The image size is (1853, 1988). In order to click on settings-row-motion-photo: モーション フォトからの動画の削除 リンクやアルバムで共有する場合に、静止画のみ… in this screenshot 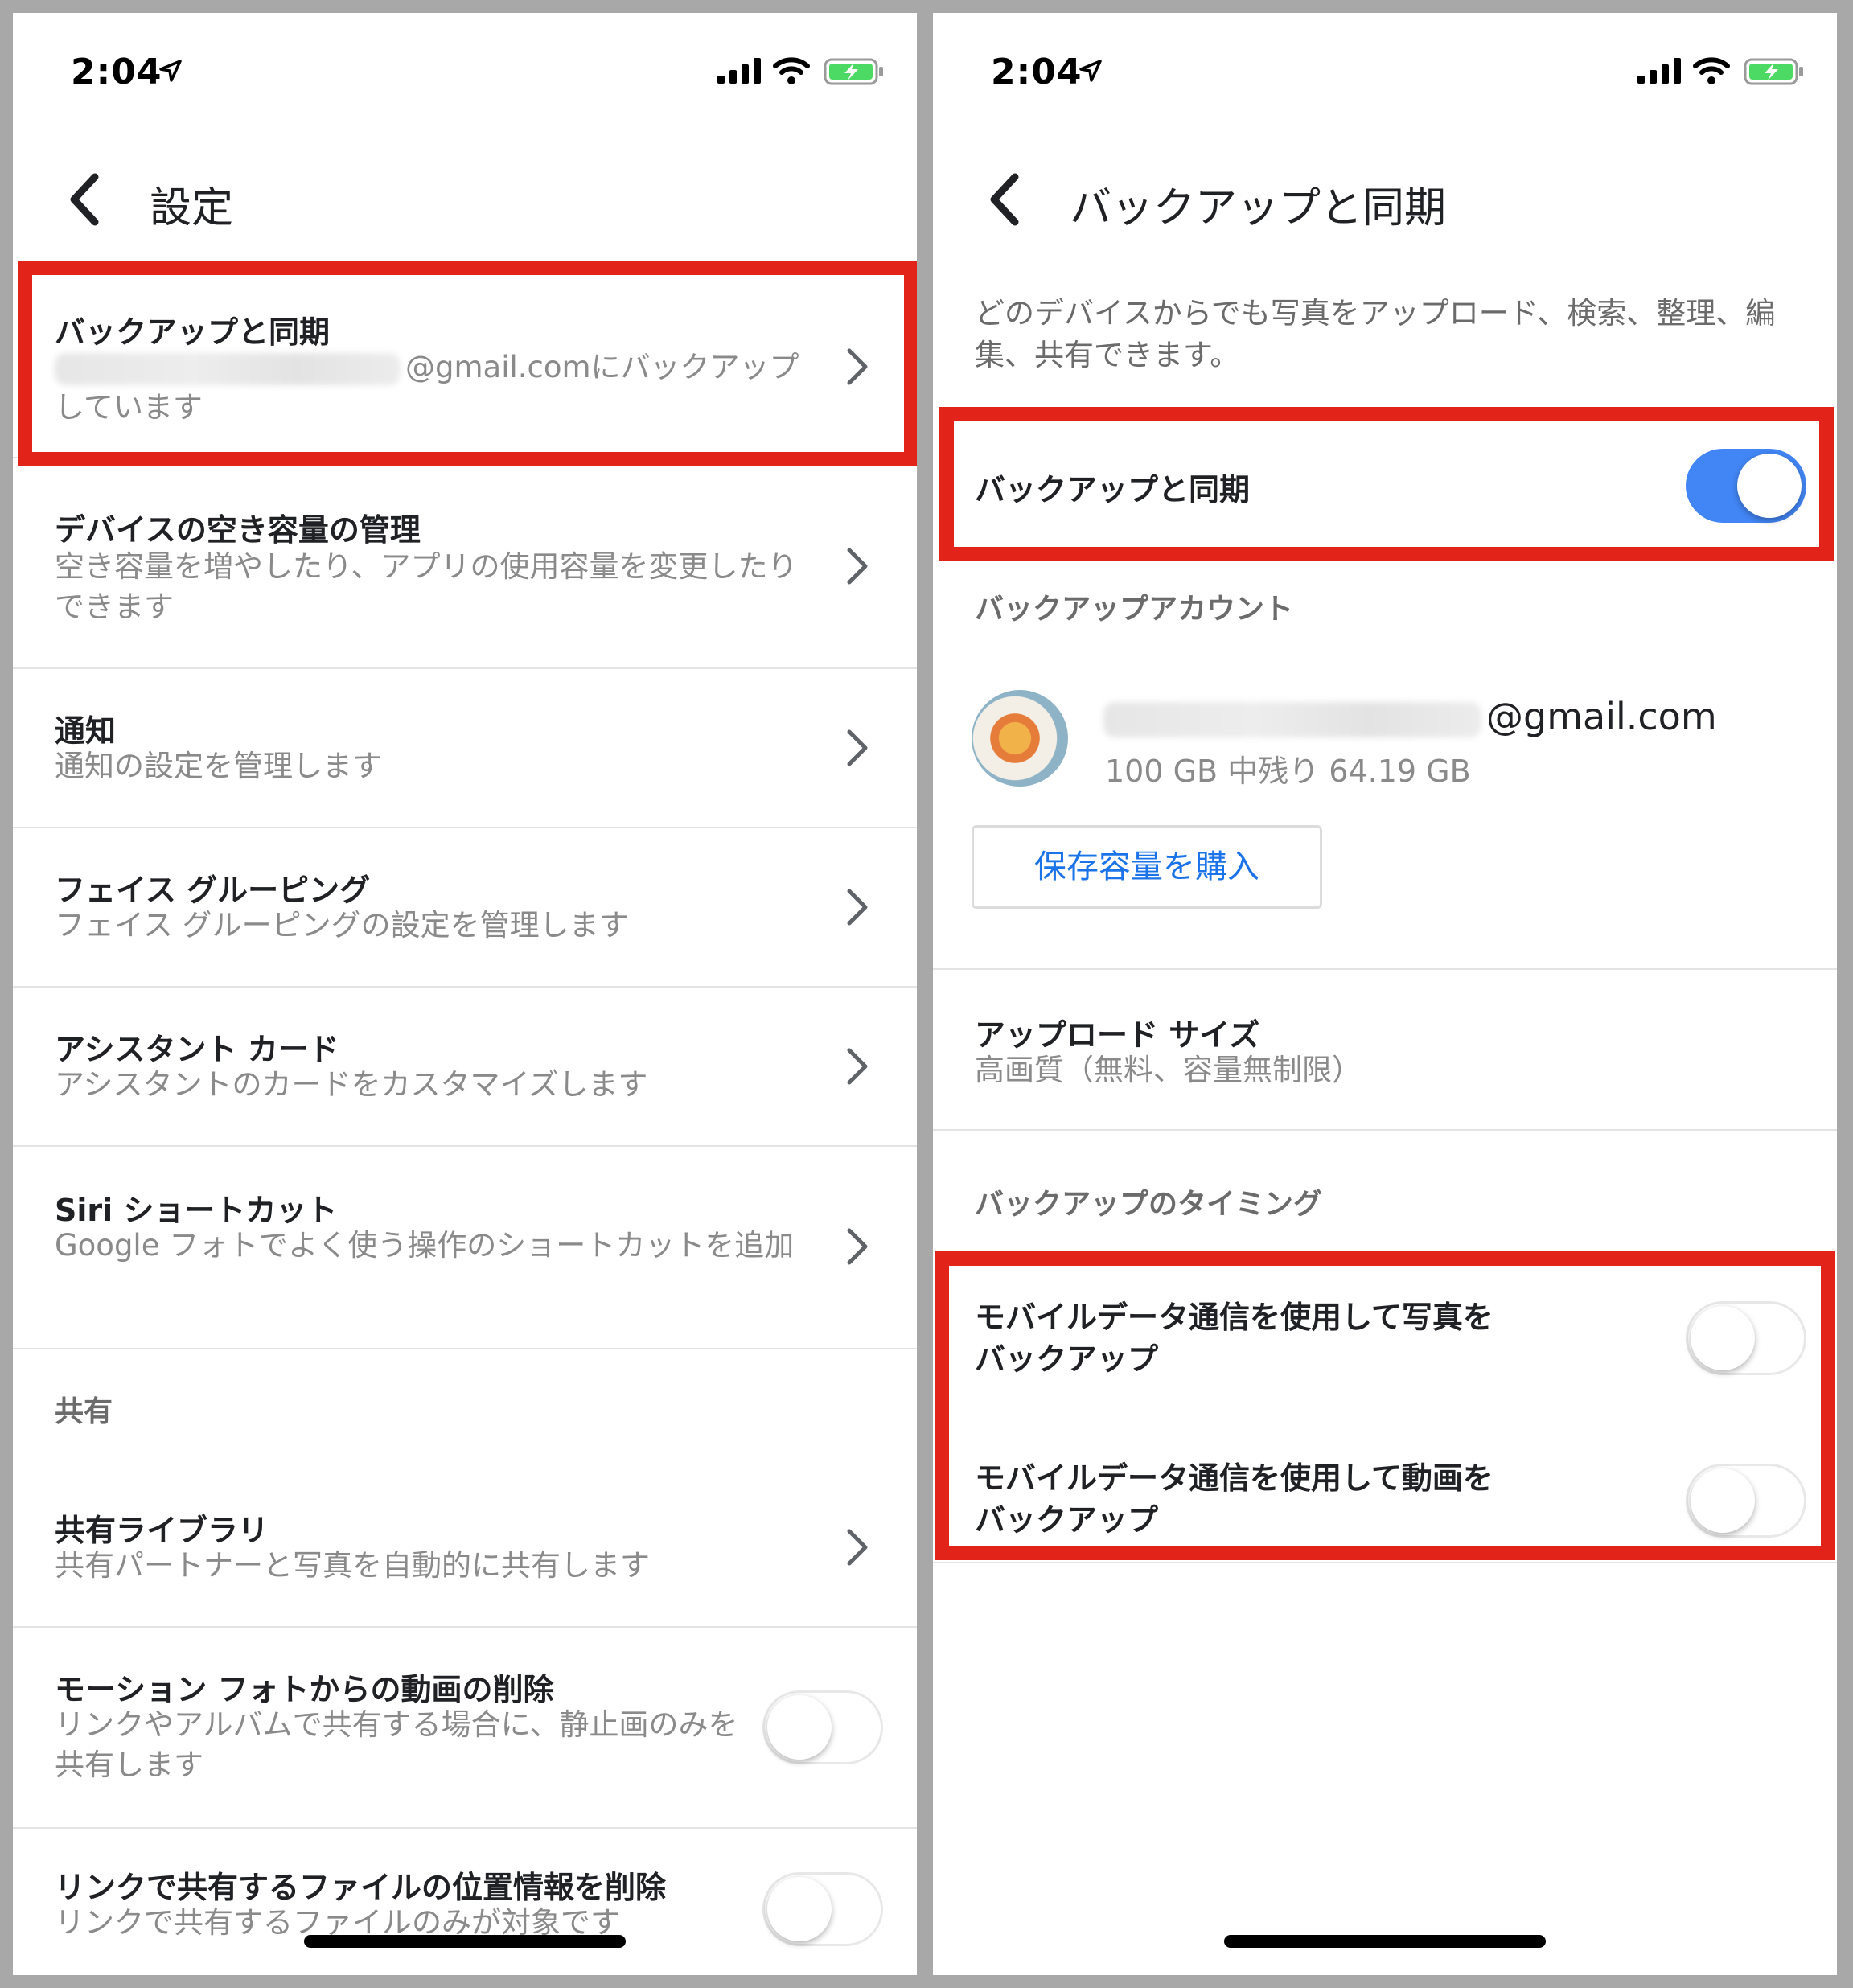, I will do `click(465, 1728)`.